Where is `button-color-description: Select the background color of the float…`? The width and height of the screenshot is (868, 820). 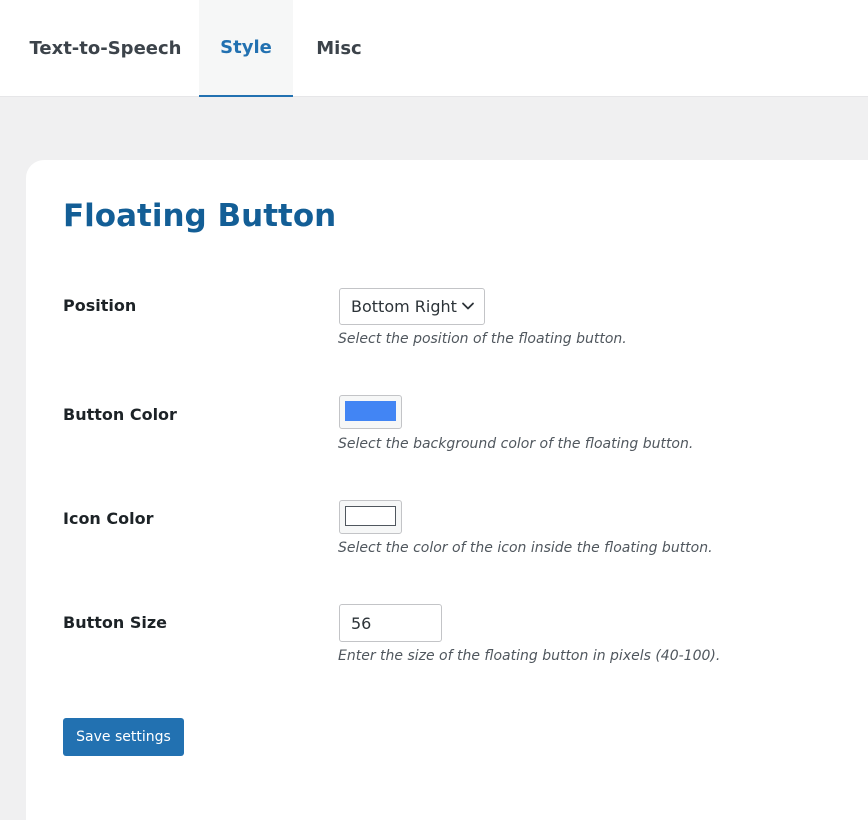
button-color-description: Select the background color of the float… is located at coordinates (516, 444).